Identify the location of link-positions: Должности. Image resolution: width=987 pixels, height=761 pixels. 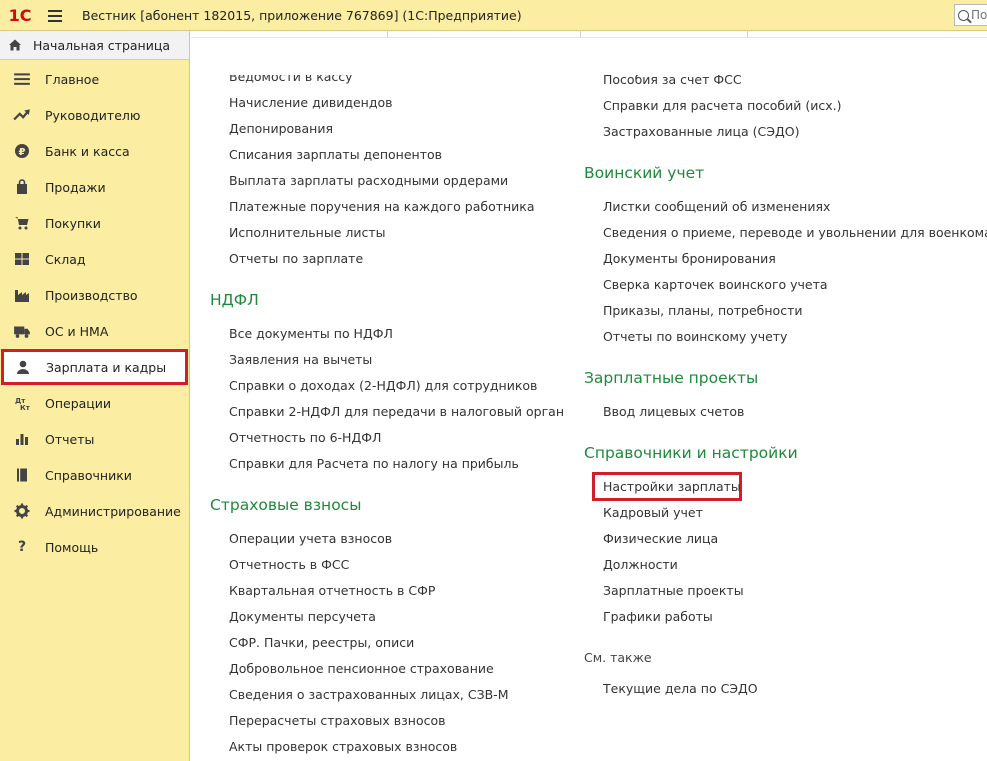
(640, 564).